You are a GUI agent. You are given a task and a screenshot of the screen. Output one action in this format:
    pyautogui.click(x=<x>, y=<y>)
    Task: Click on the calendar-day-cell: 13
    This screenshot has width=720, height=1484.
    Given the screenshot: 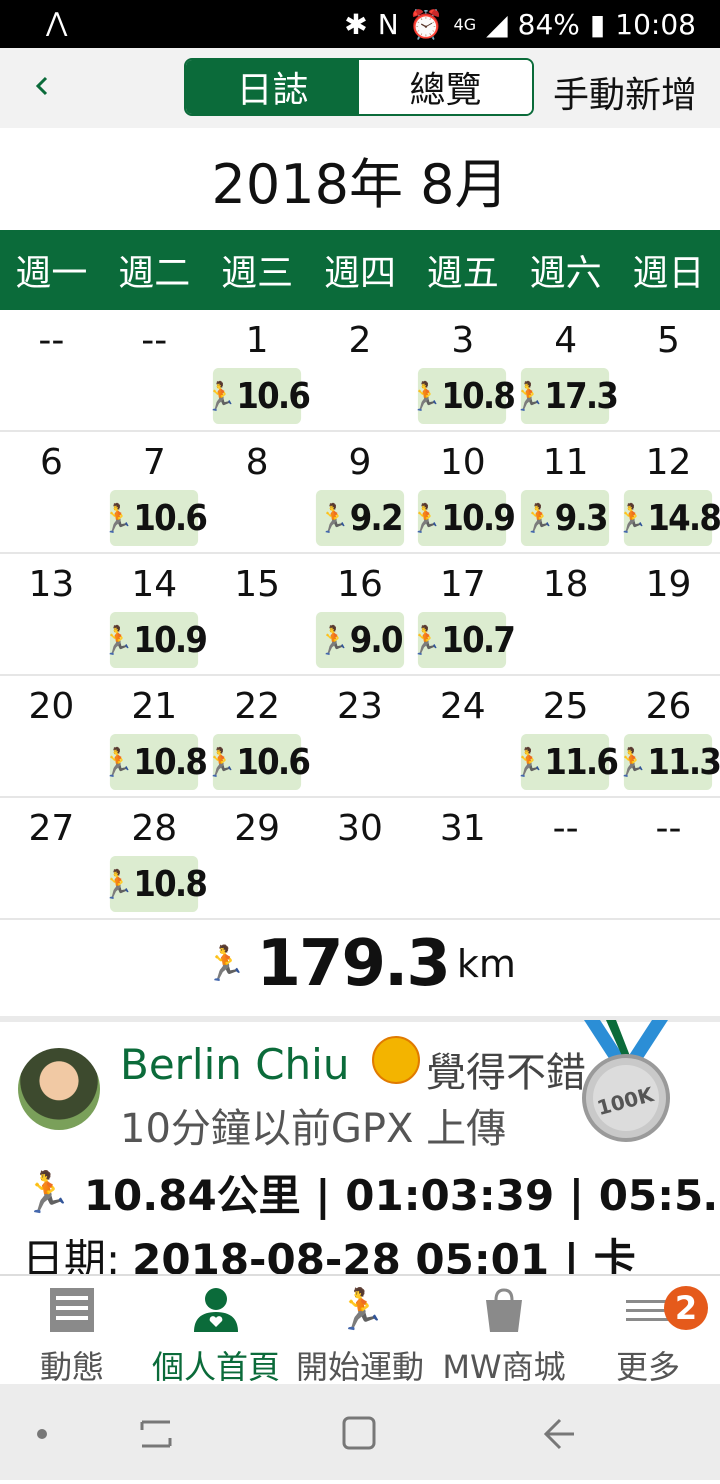 What is the action you would take?
    pyautogui.click(x=51, y=614)
    